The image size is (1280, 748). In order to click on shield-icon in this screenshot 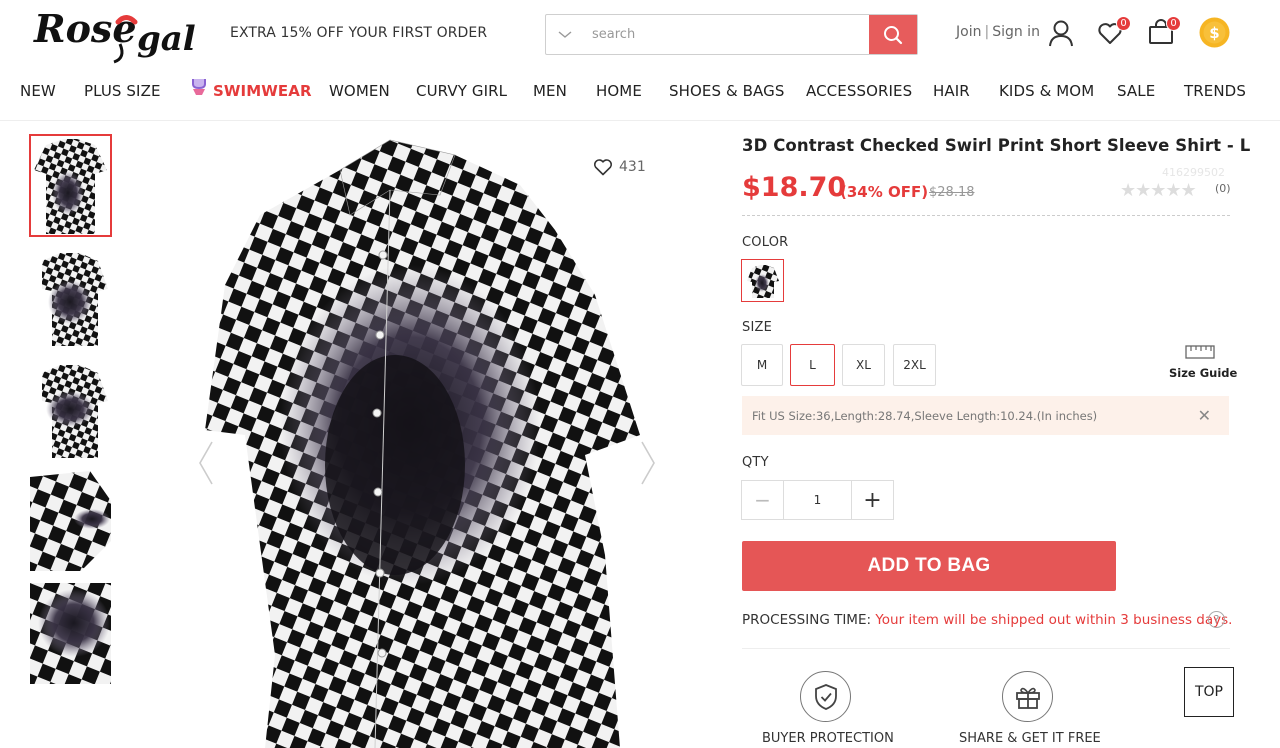, I will do `click(825, 696)`.